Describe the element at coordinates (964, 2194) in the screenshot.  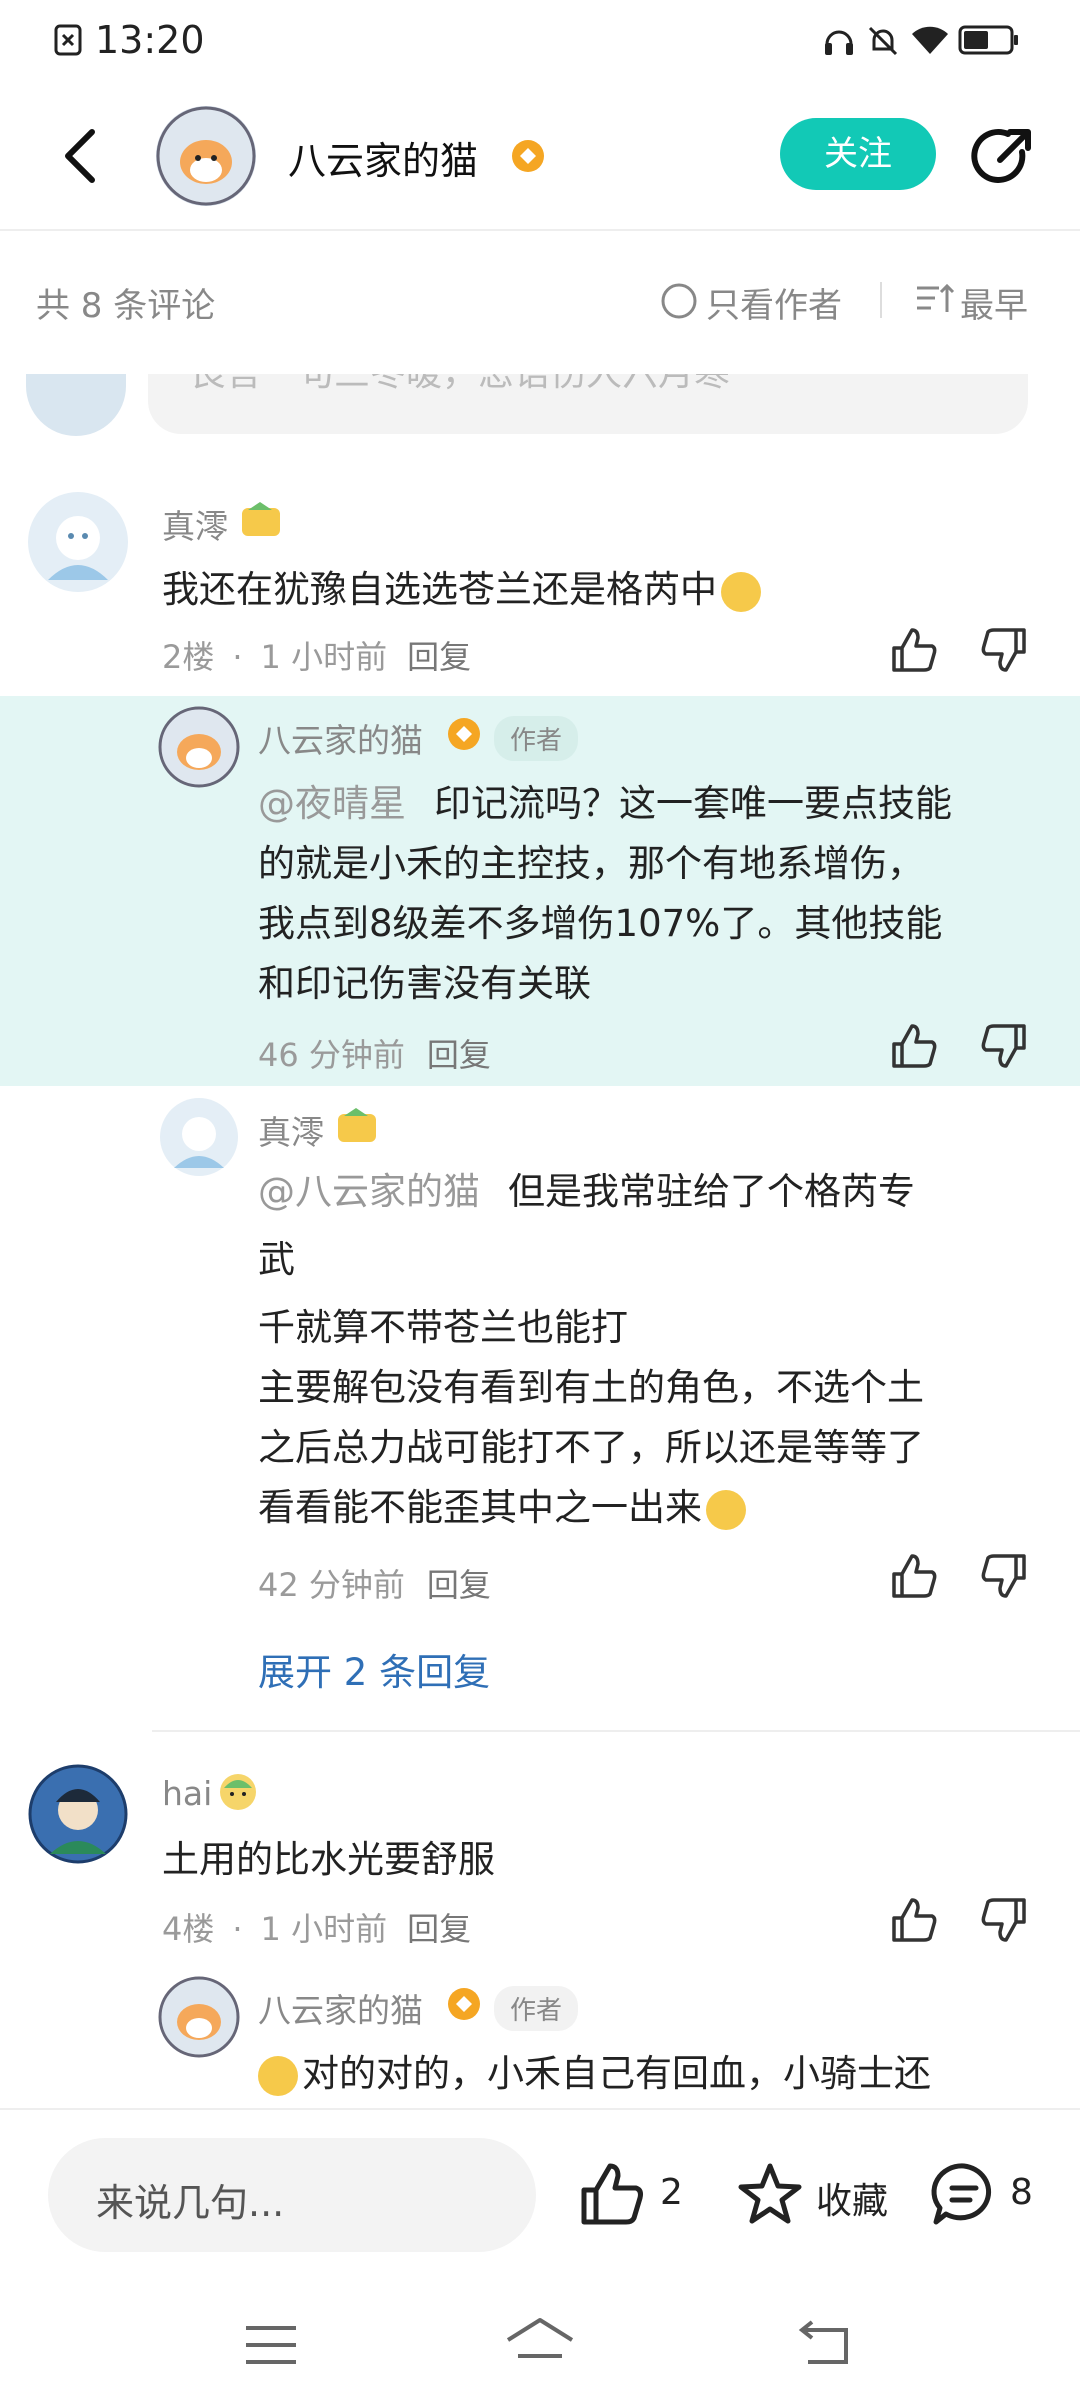
I see `comment-bubble-icon` at that location.